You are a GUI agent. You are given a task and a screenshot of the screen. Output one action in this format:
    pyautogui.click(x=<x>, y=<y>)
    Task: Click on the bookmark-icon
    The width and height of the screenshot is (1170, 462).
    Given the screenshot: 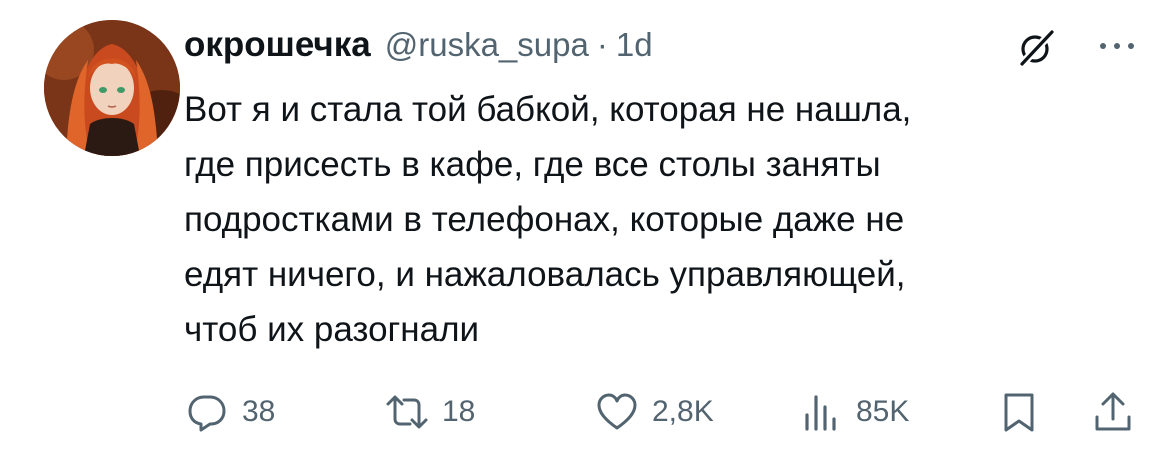 What is the action you would take?
    pyautogui.click(x=1019, y=412)
    